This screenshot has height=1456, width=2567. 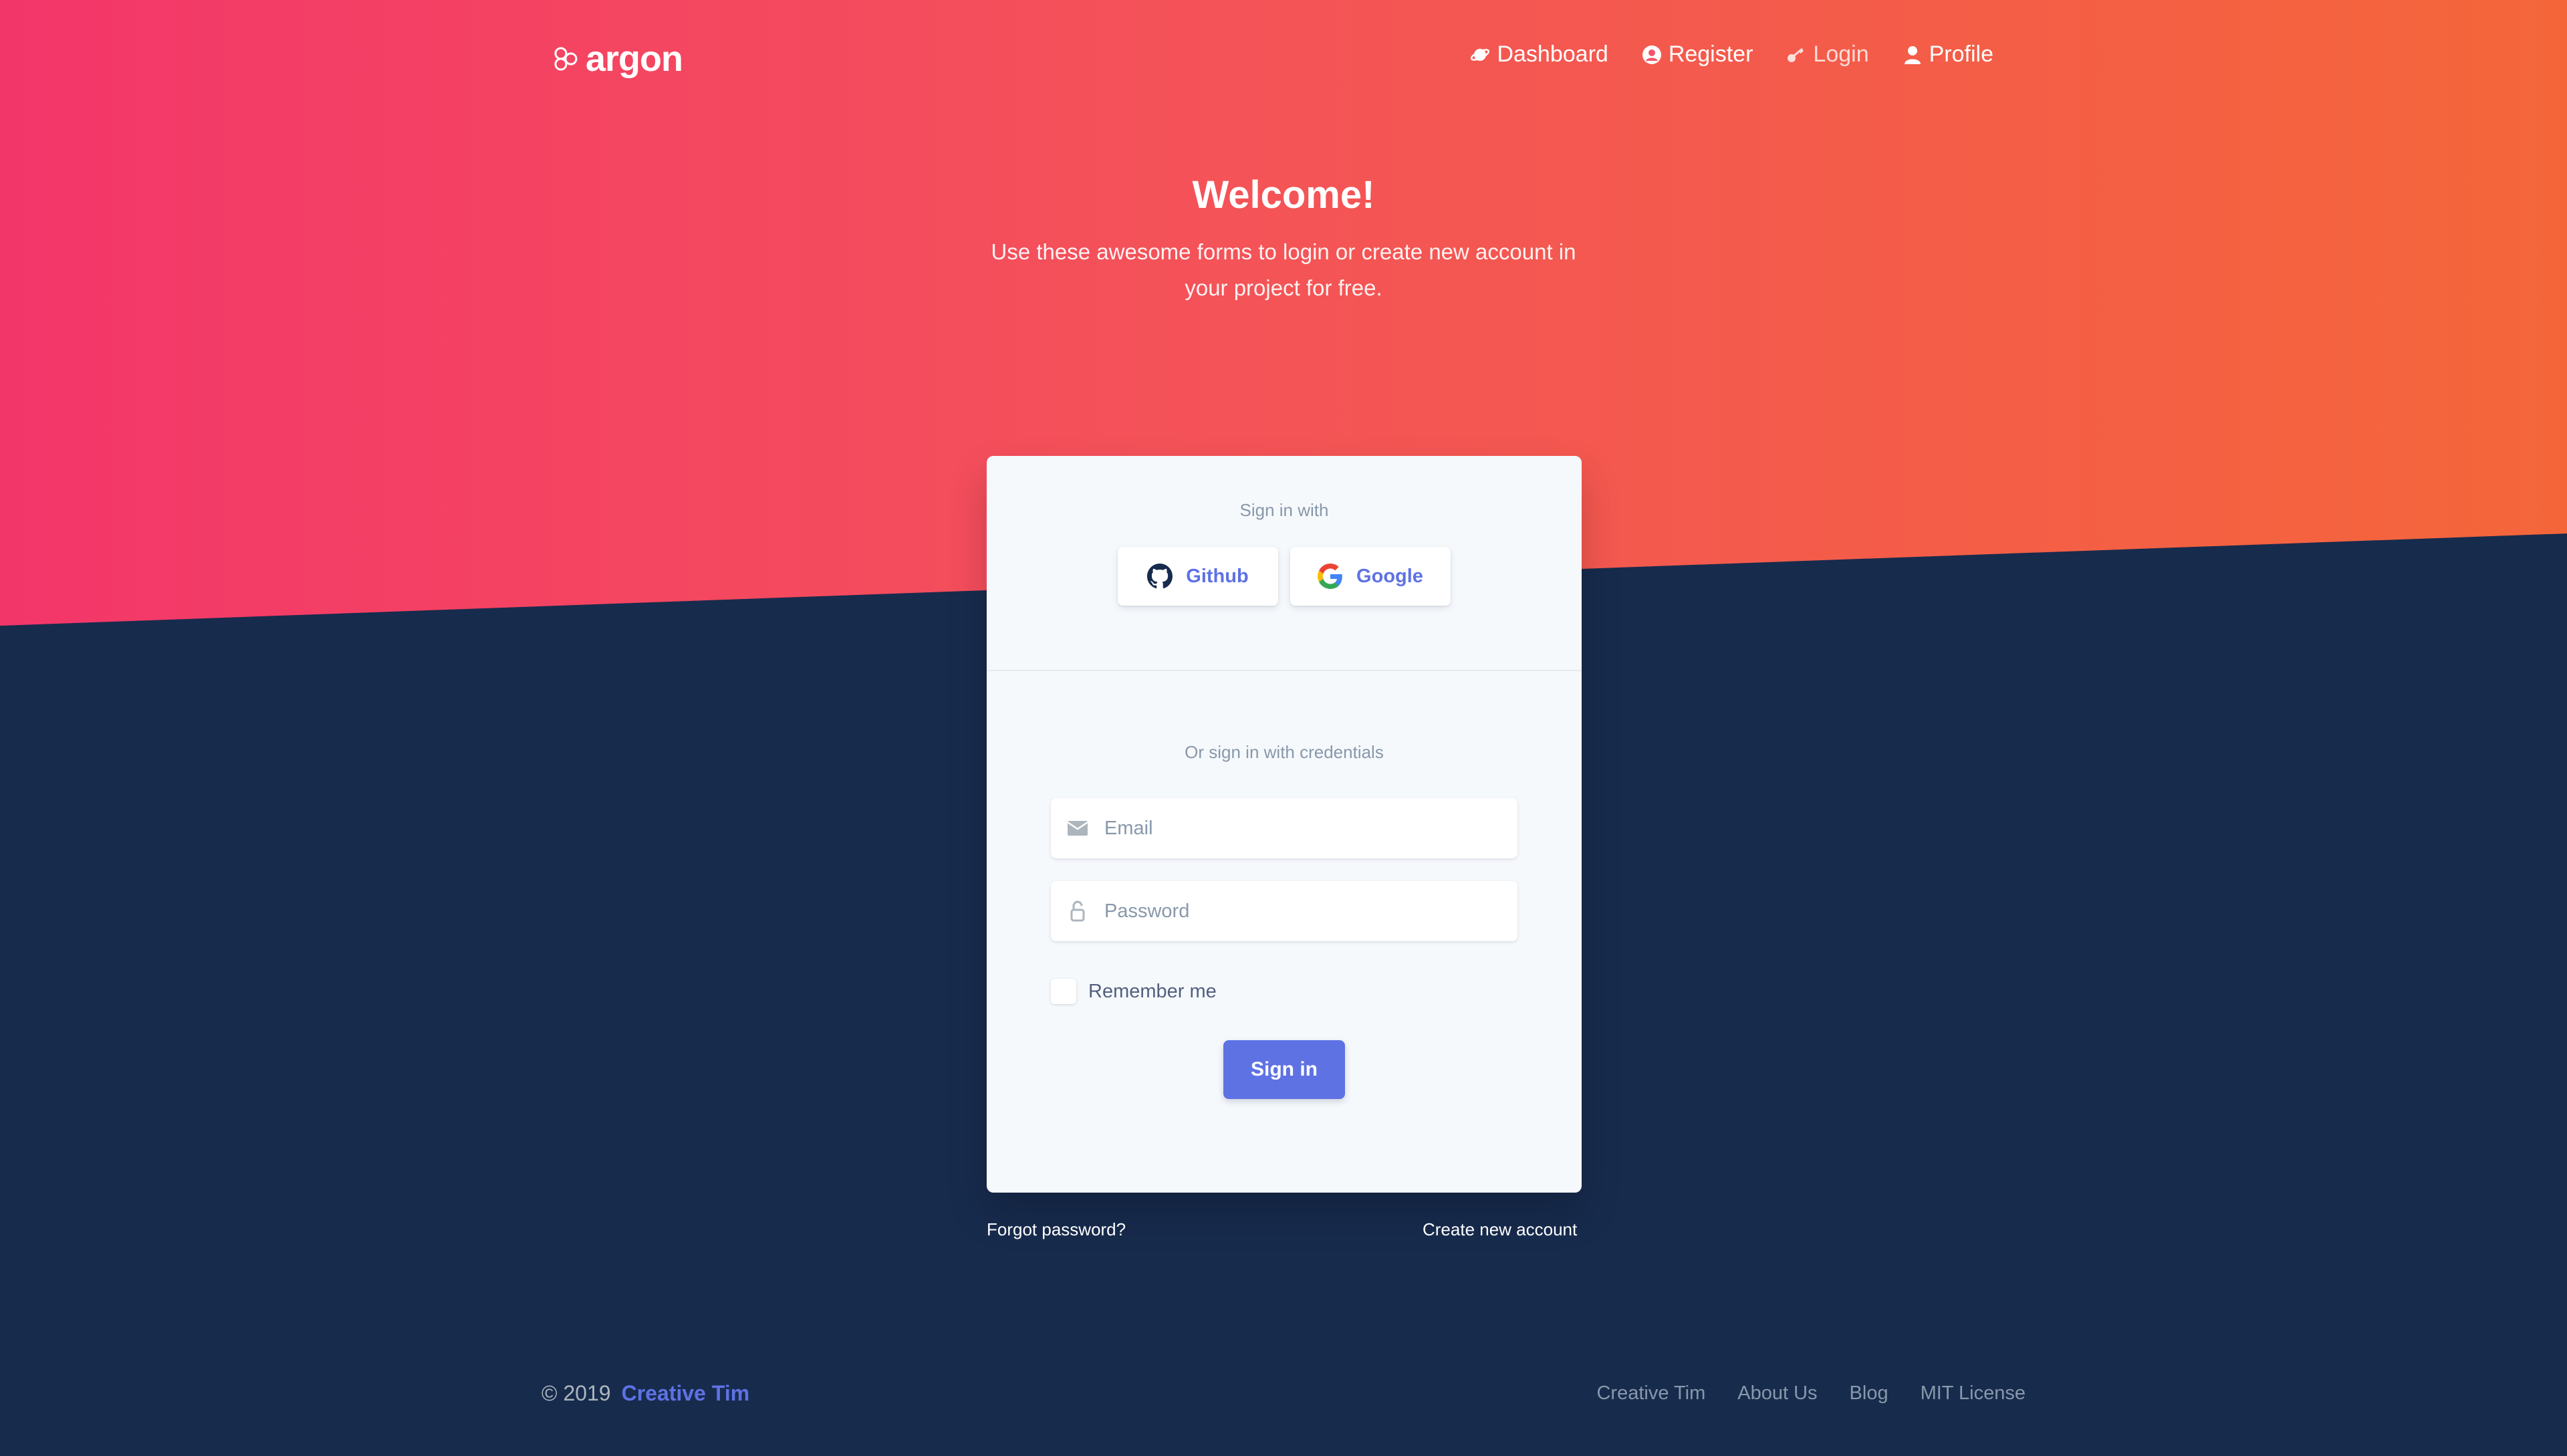 I want to click on social-login-section: Sign in with Github Google, so click(x=1284, y=563).